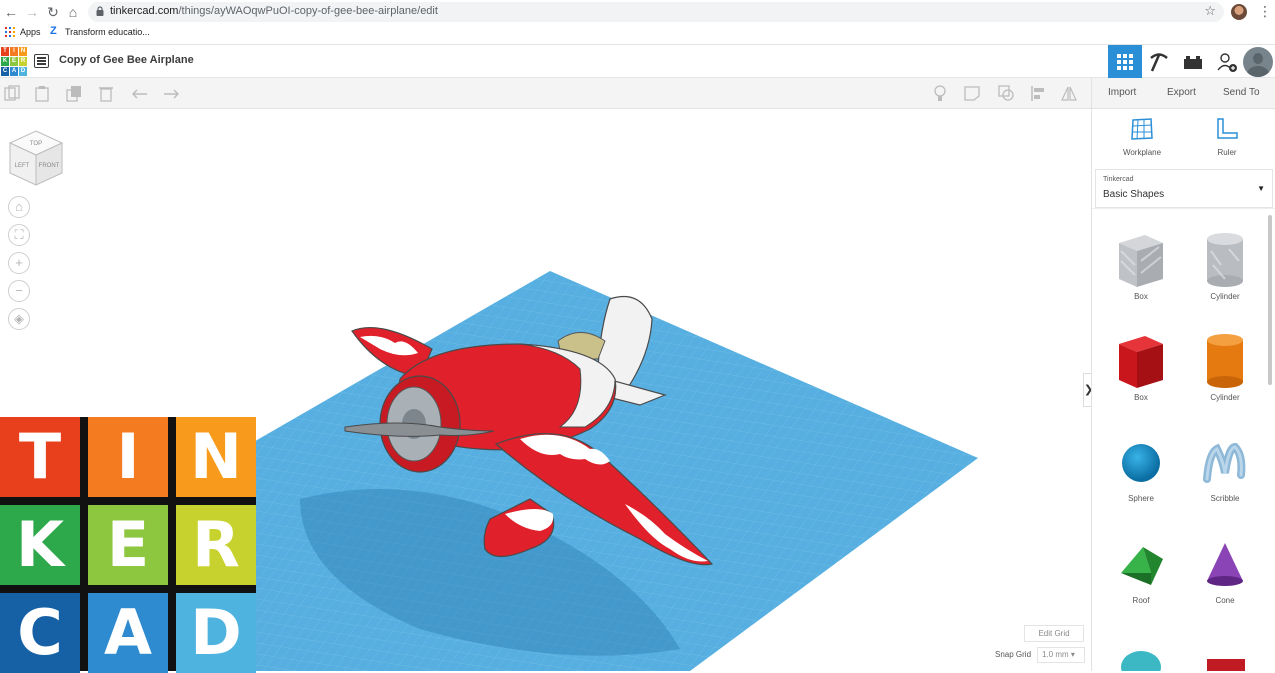  I want to click on view-cube: TOP LEFT FRONT, so click(36, 158).